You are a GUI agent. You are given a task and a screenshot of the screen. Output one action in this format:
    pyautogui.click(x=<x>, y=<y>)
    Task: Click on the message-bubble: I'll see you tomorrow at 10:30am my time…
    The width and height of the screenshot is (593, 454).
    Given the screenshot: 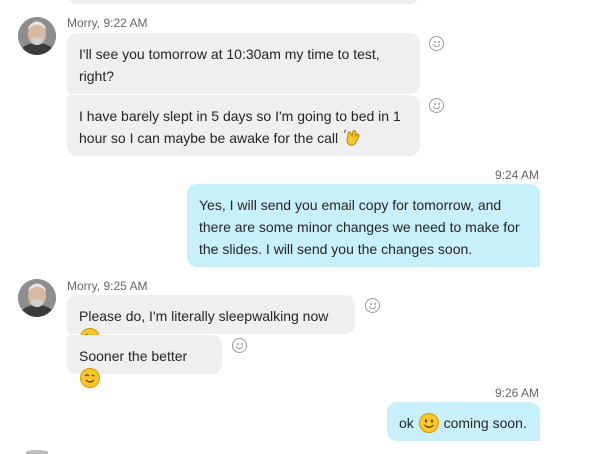 What is the action you would take?
    pyautogui.click(x=243, y=63)
    